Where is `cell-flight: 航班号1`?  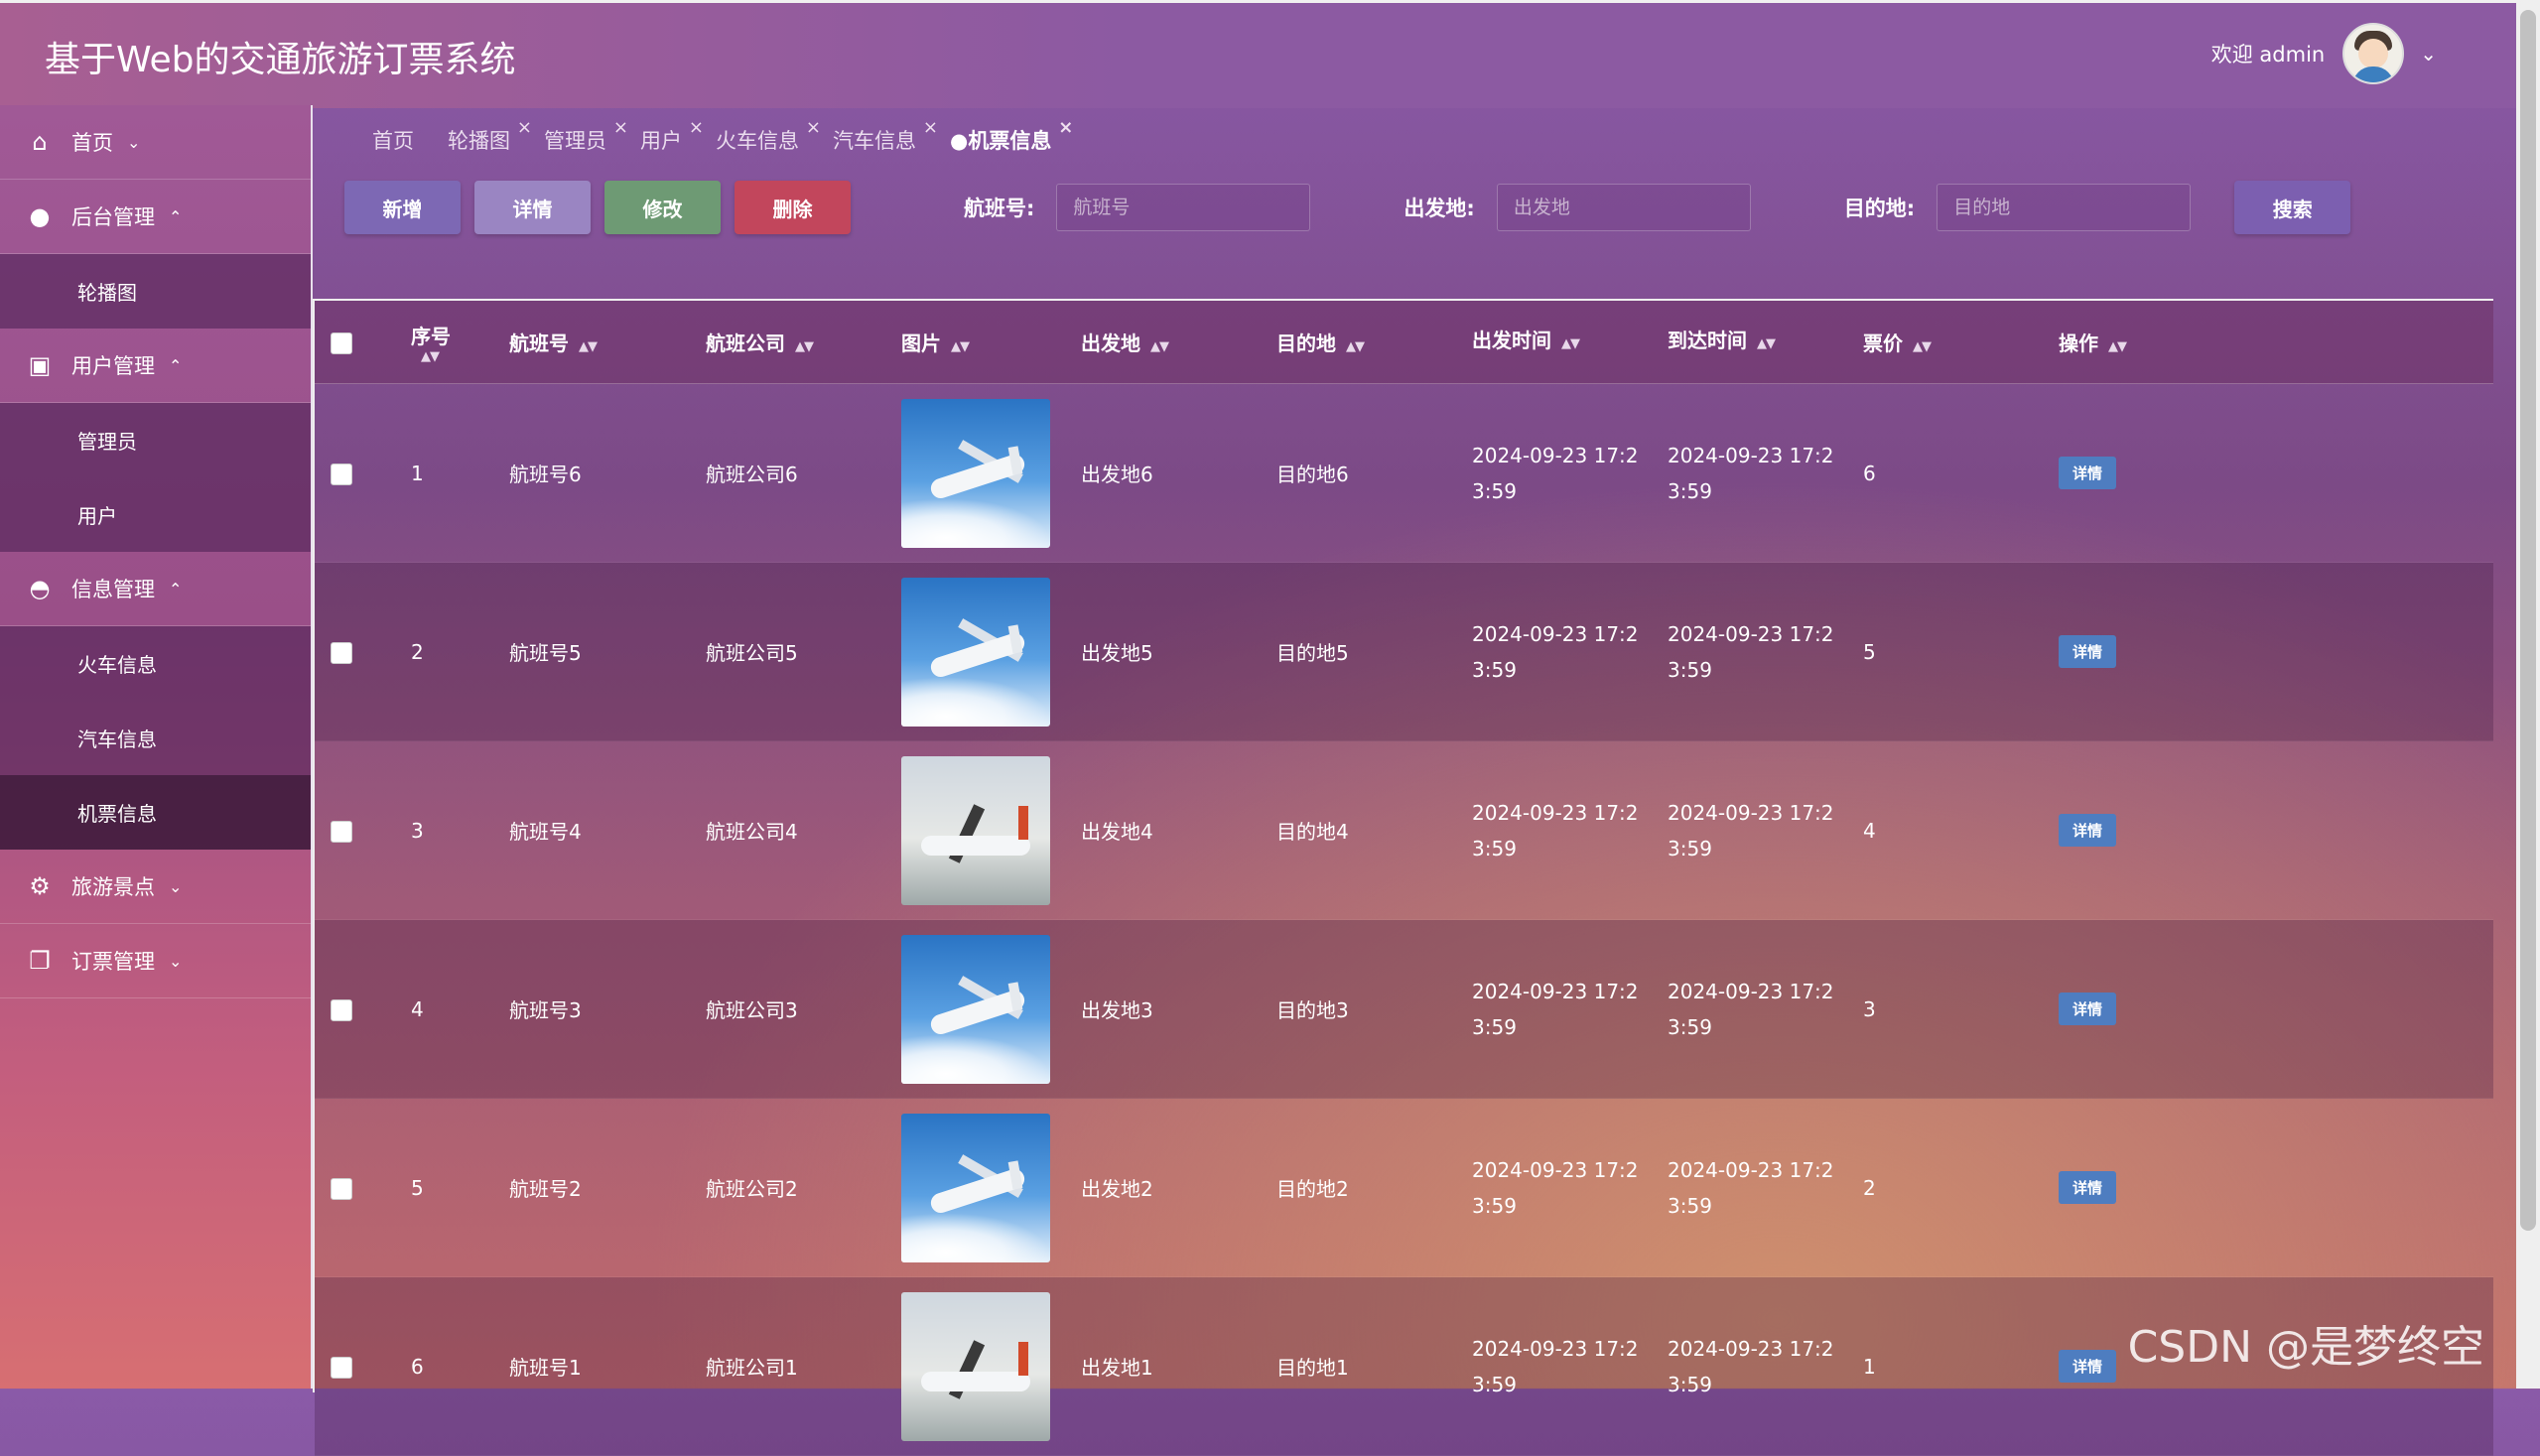 cell-flight: 航班号1 is located at coordinates (545, 1368).